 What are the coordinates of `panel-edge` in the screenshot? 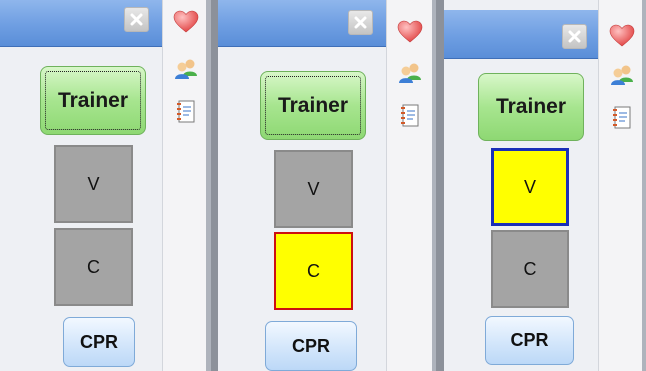 It's located at (644, 185).